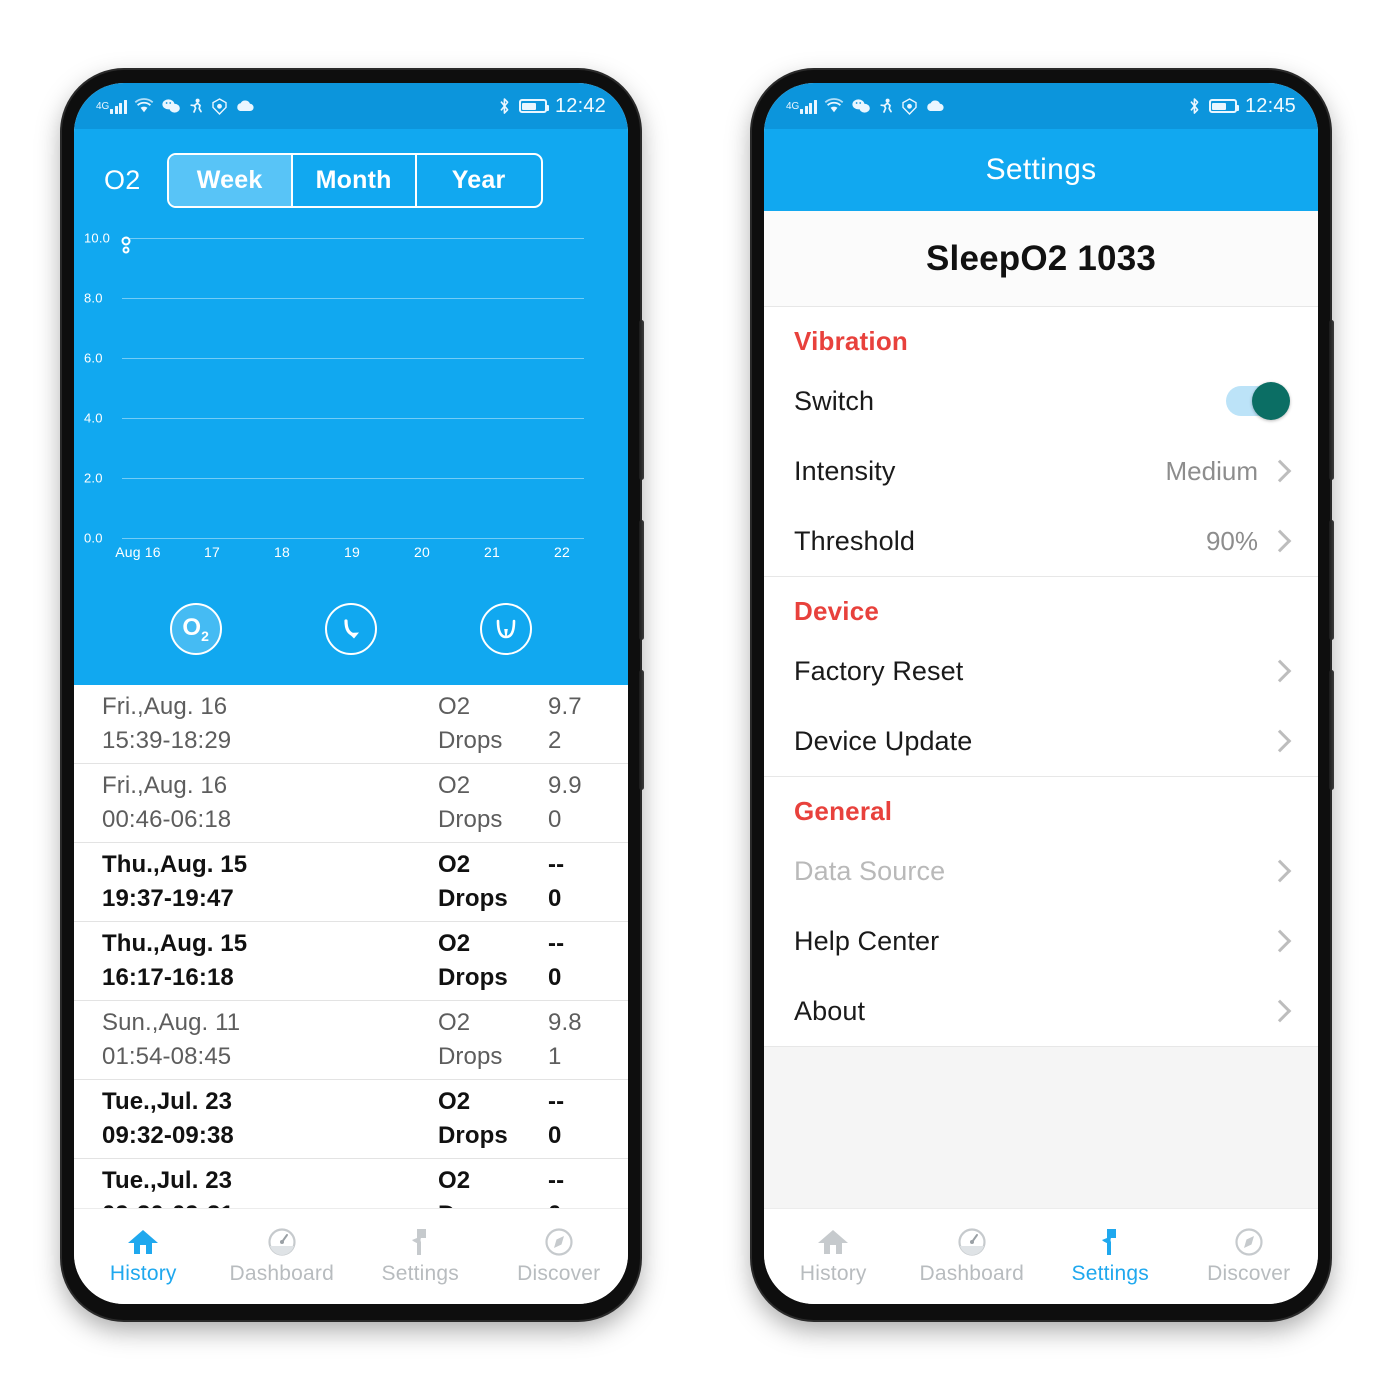  I want to click on tab-dashboard-label: Dashboard, so click(972, 1273).